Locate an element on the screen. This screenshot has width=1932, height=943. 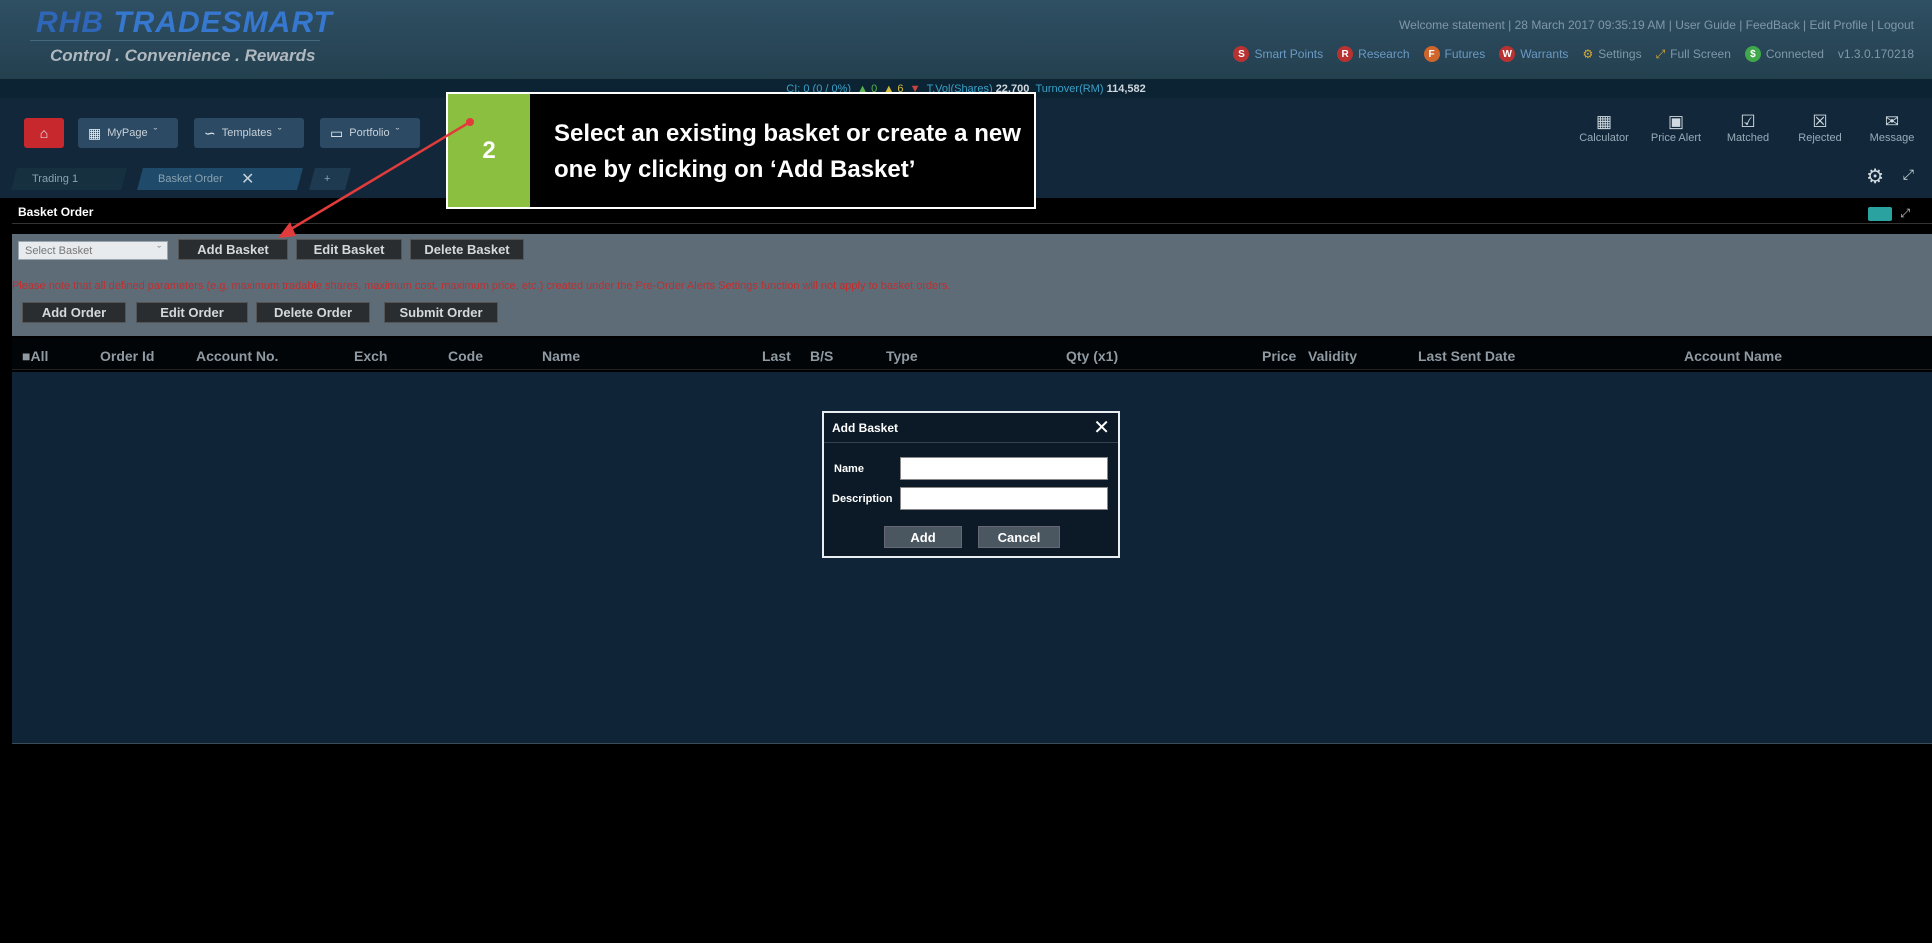
maximize-icon: ⤢ is located at coordinates (1905, 213).